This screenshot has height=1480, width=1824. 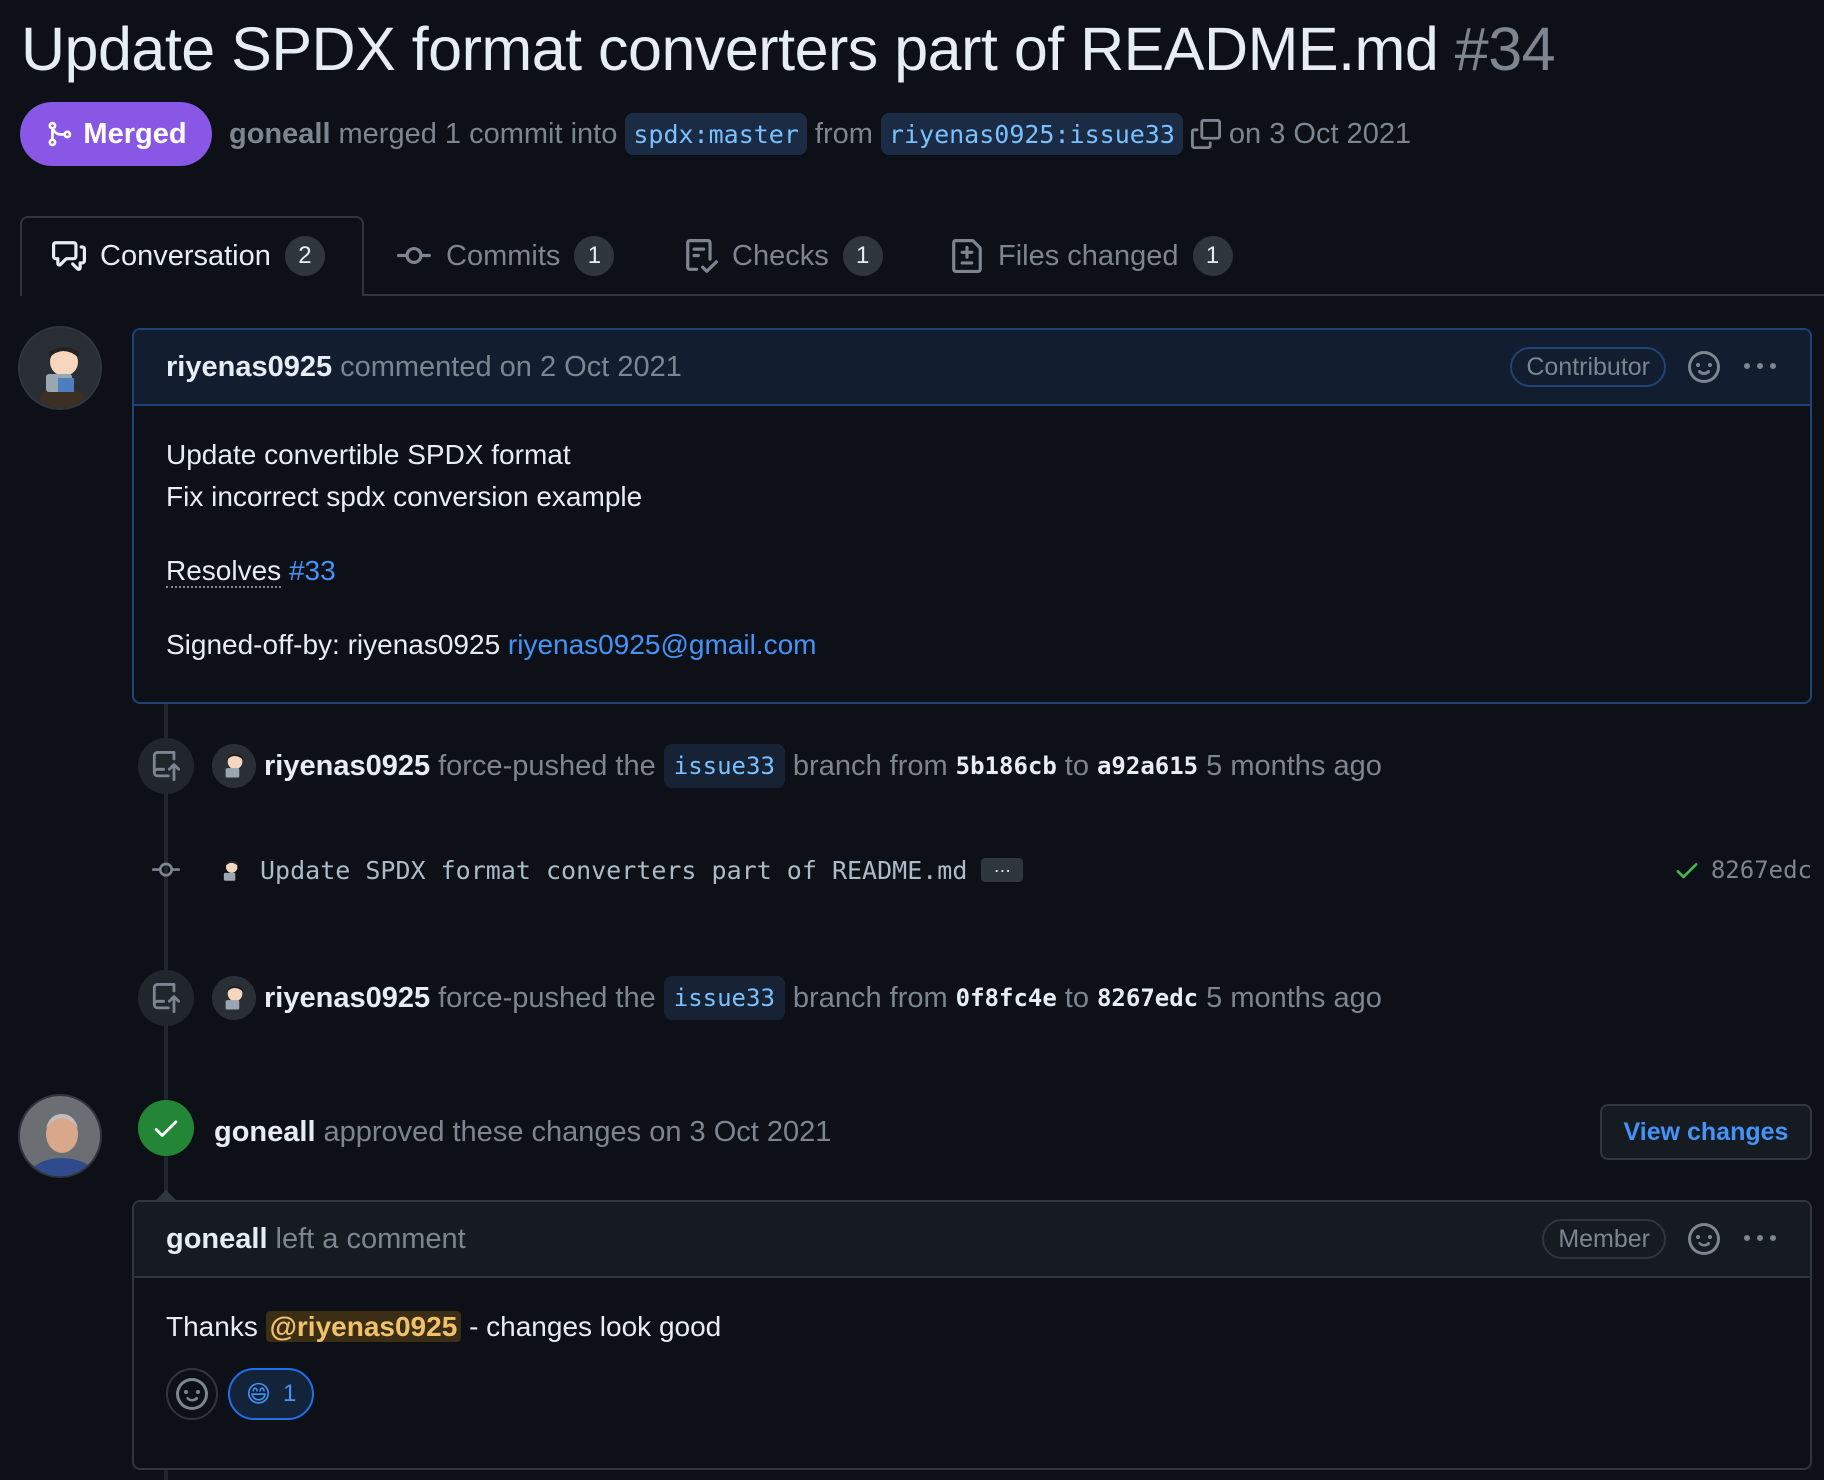 I want to click on reaction-count: 1, so click(x=290, y=1393).